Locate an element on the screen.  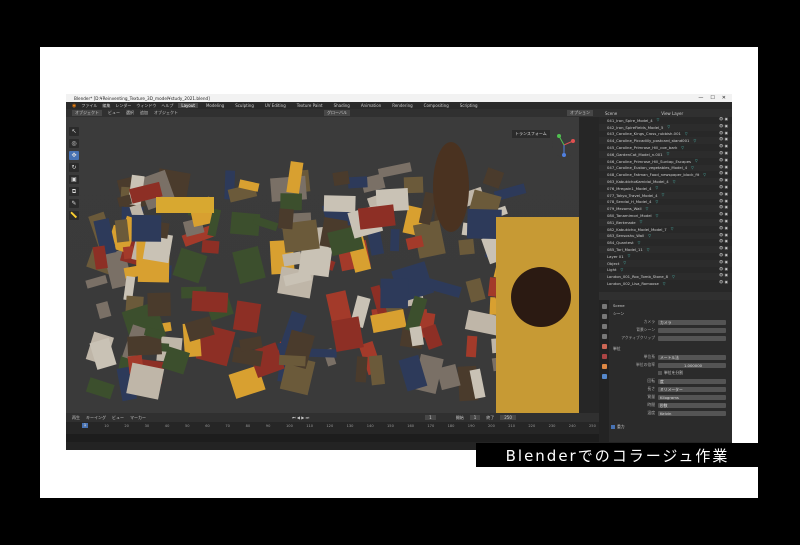
annotate-tool-icon: ✎ is located at coordinates (74, 203).